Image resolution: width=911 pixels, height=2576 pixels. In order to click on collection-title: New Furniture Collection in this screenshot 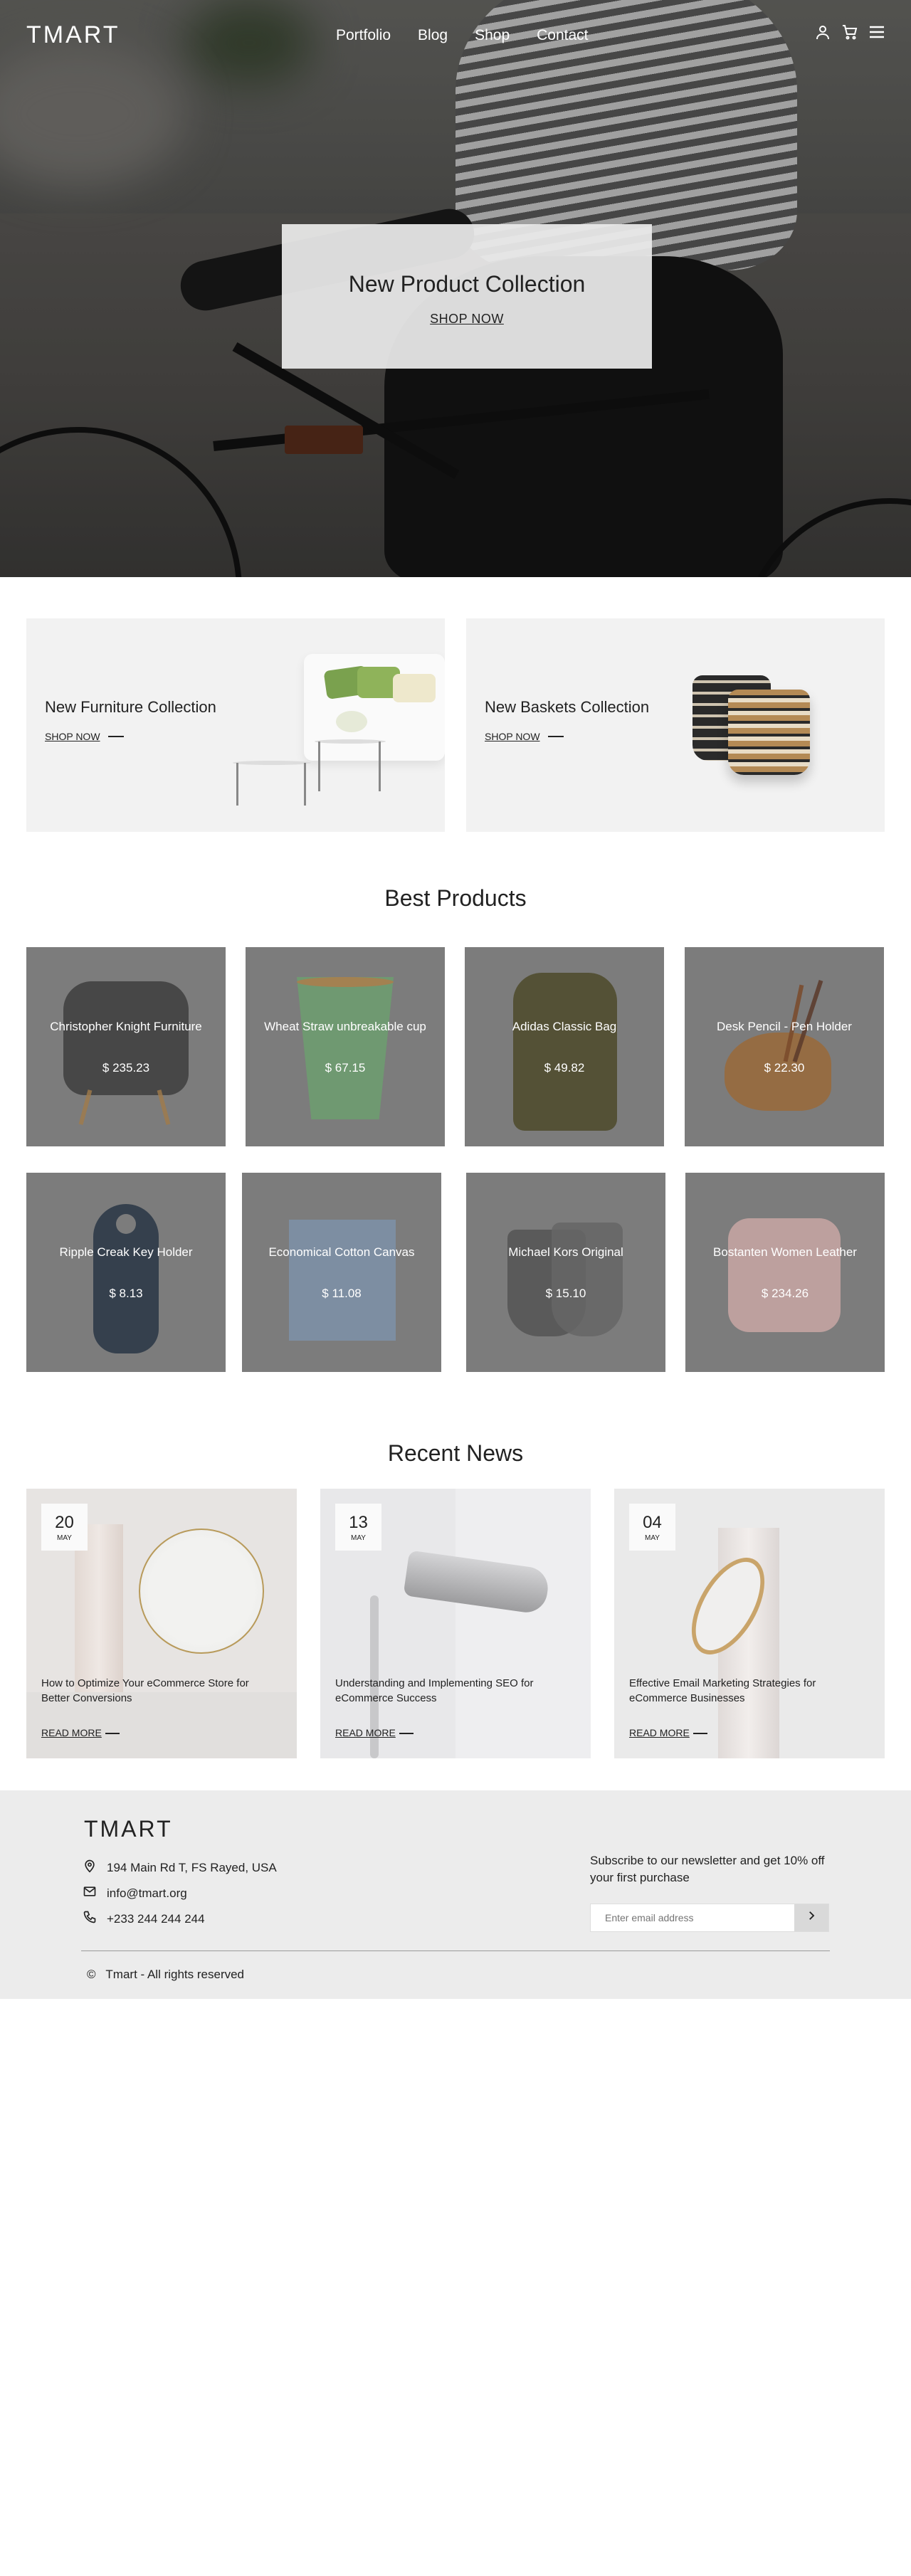, I will do `click(130, 707)`.